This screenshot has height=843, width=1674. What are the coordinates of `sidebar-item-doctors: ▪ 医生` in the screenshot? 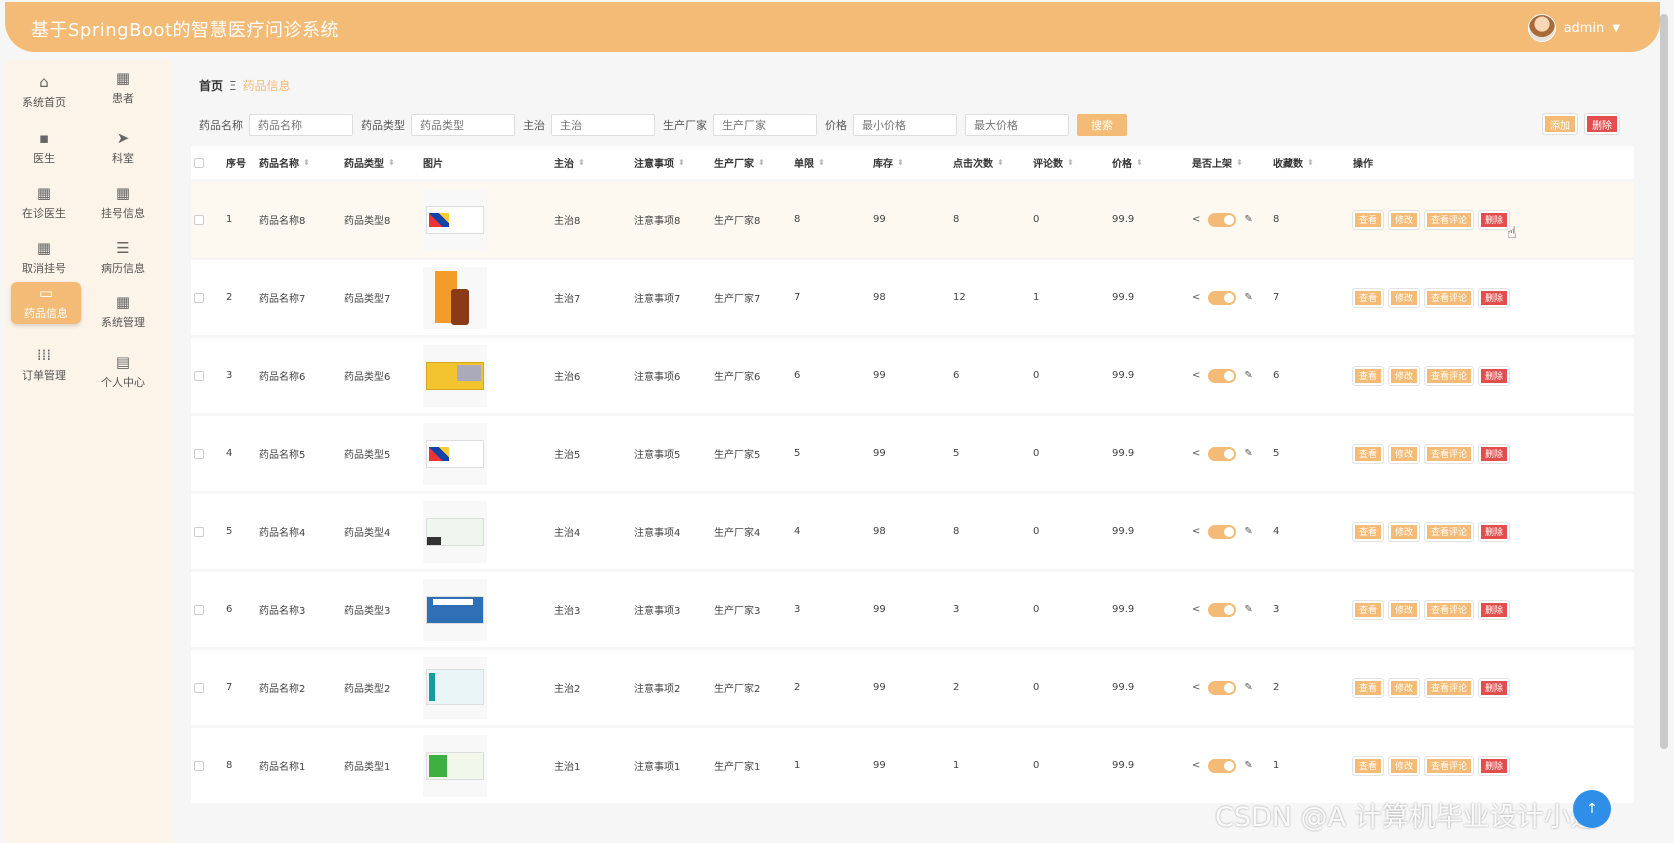 It's located at (44, 148).